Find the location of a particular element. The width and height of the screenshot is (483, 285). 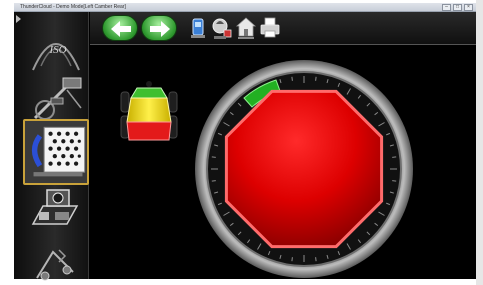

car-front-marker is located at coordinates (149, 84).